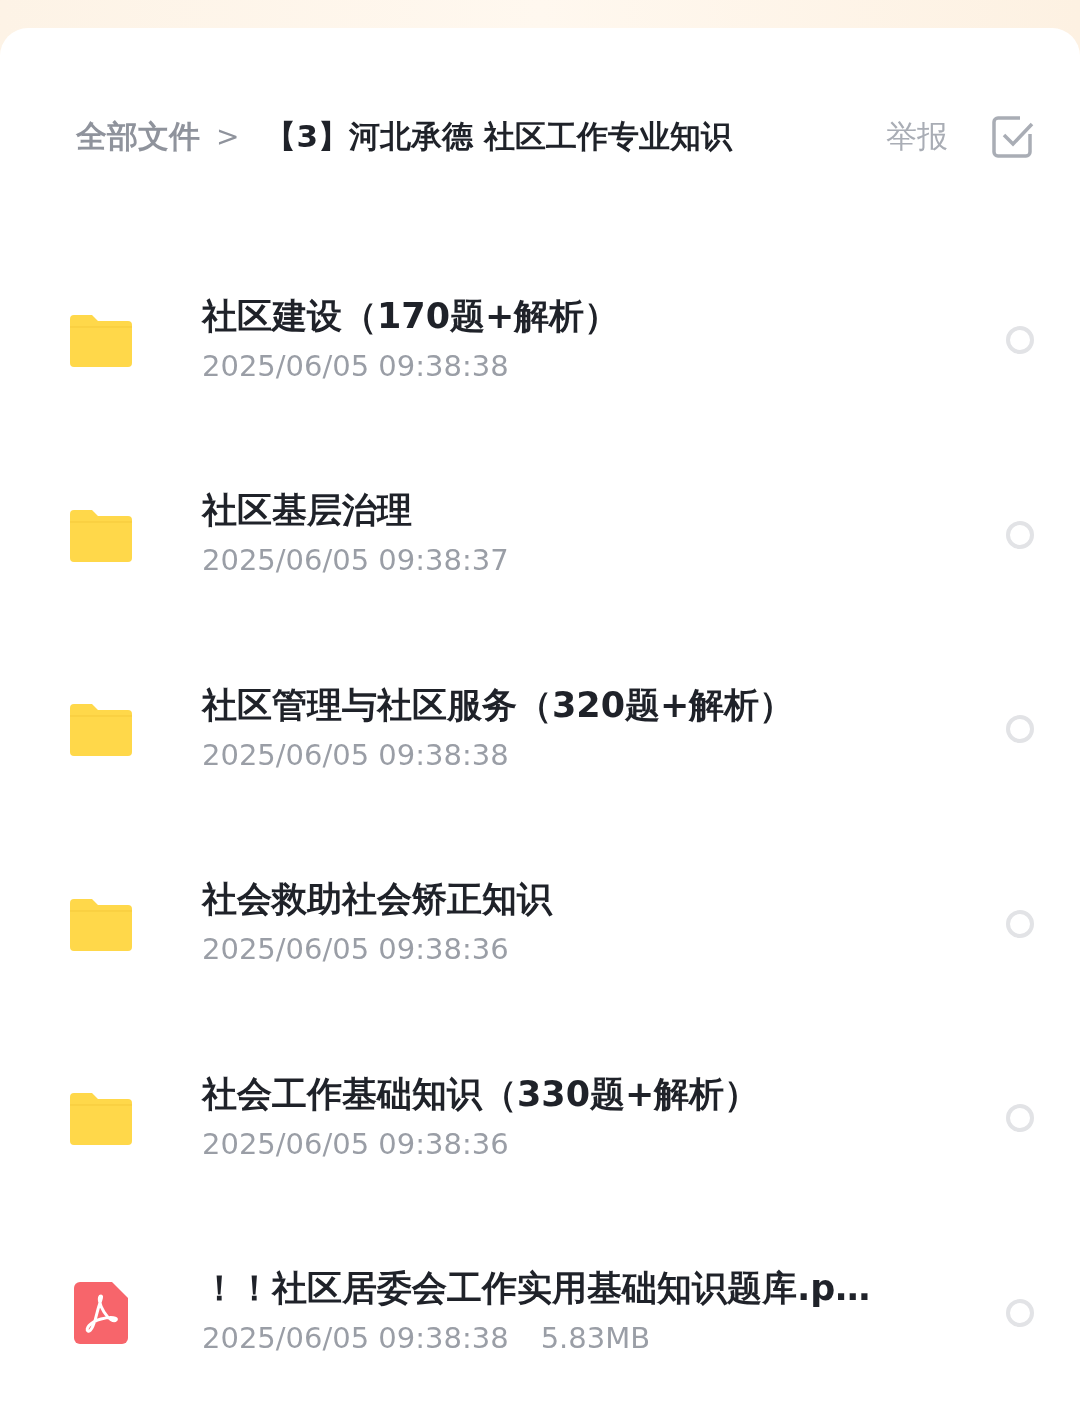  Describe the element at coordinates (498, 137) in the screenshot. I see `breadcrumb-current: 【3】河北承德 社区工作专业知识` at that location.